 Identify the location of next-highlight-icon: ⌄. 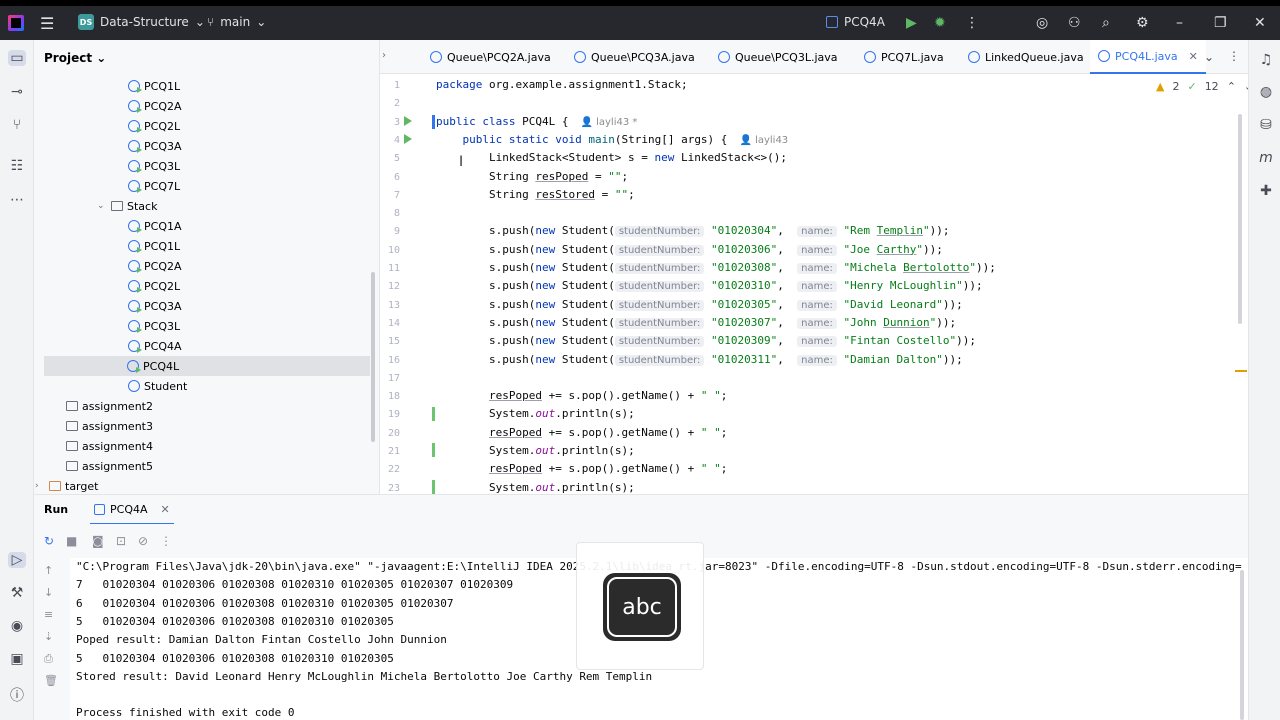
(1246, 86).